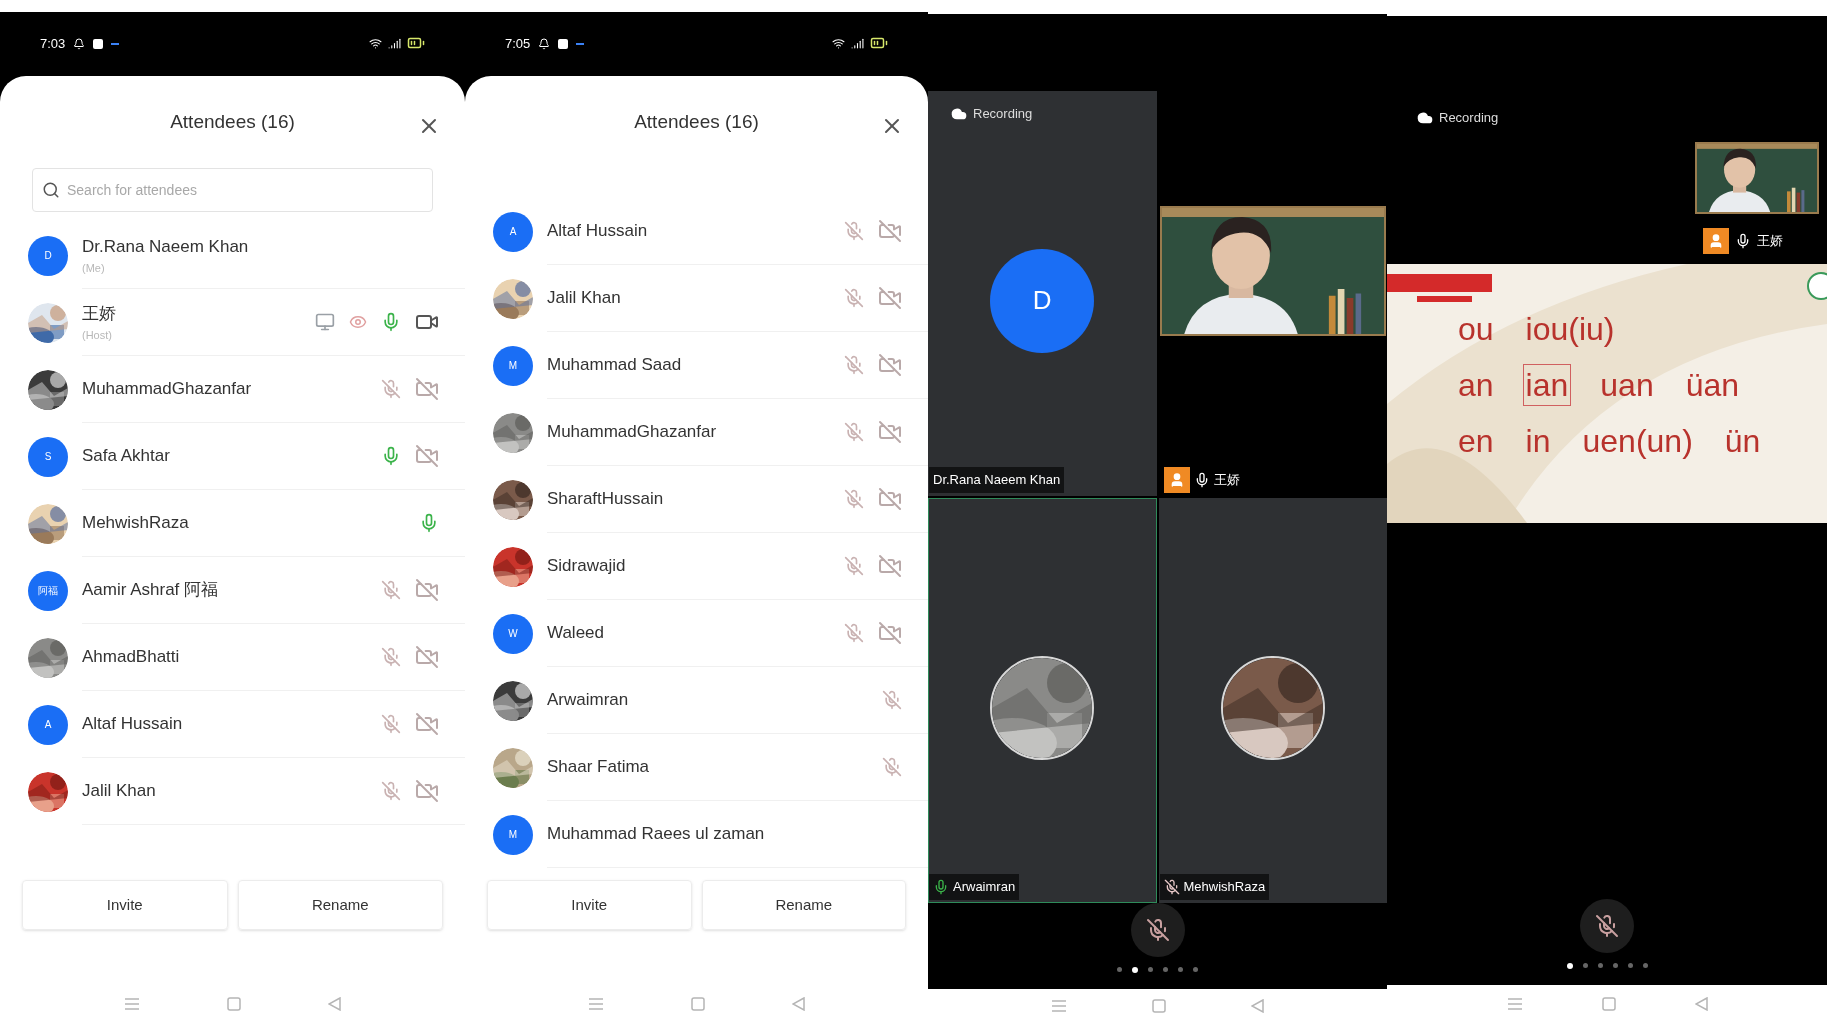  I want to click on attendee-name: Waleed, so click(576, 633).